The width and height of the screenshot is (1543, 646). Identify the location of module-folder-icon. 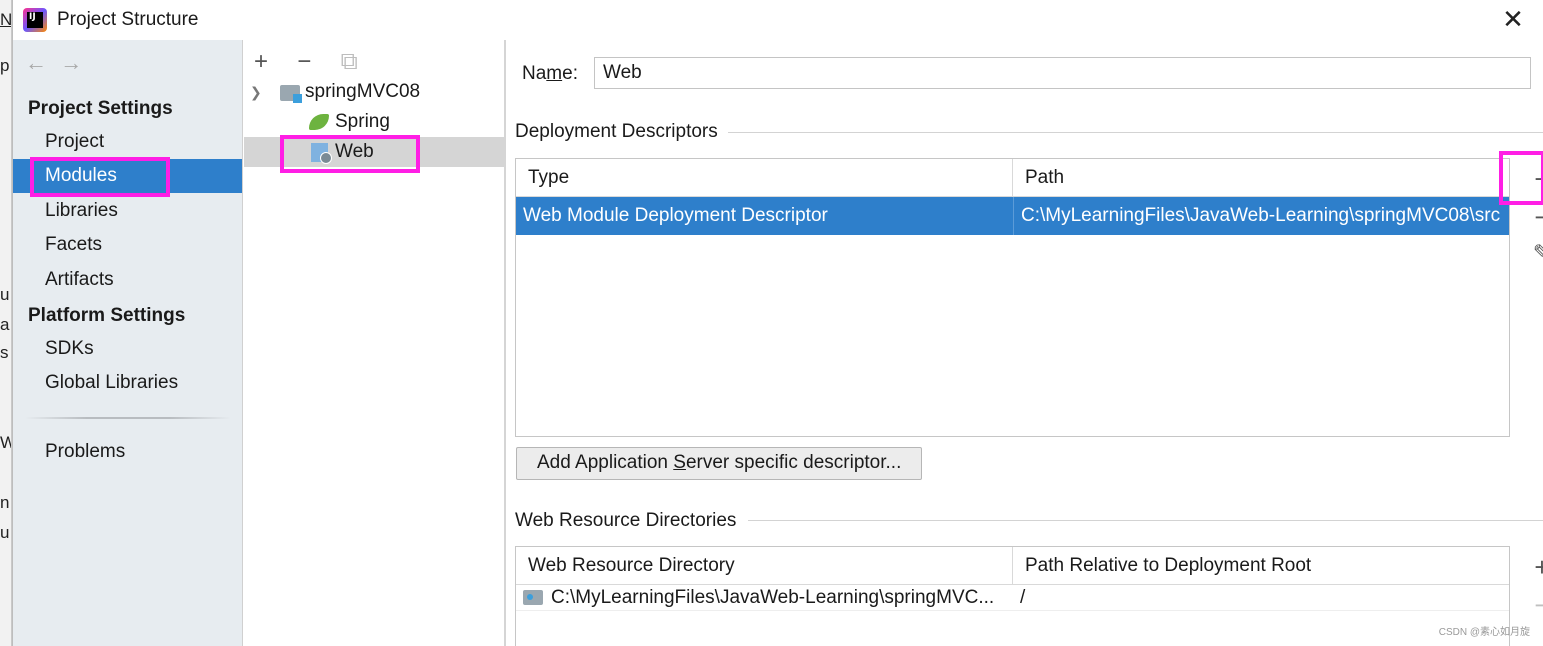
(291, 94).